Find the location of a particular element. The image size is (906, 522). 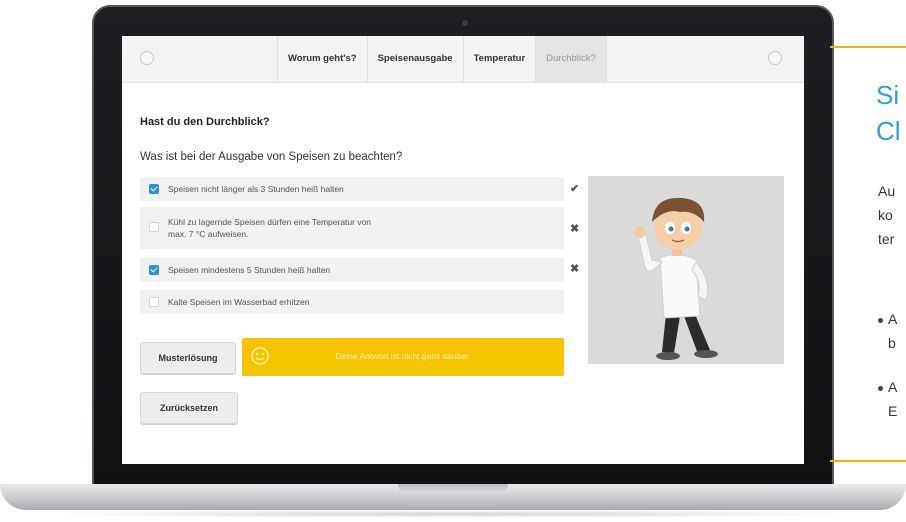

feedback-text: Deine Antwort ist nicht ganz sauber. is located at coordinates (403, 356).